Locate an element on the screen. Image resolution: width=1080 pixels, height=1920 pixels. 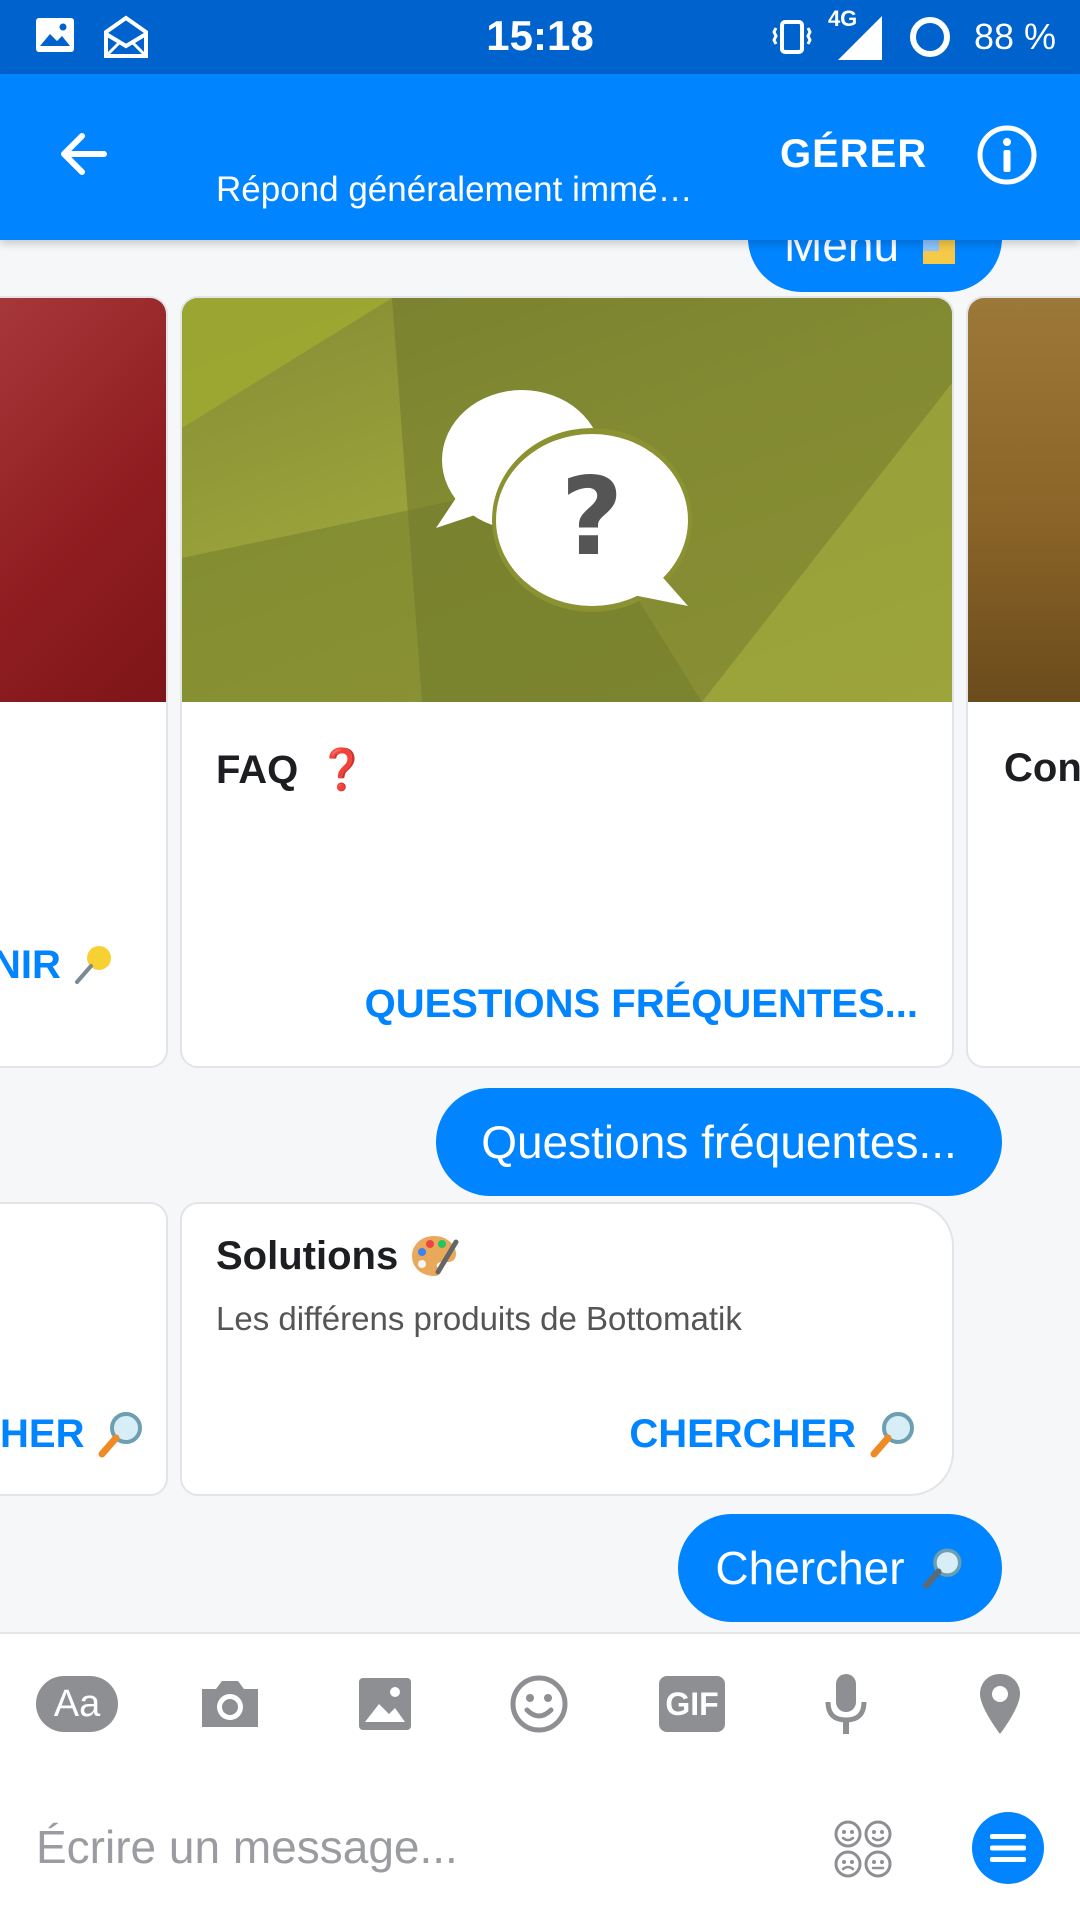
stickers-icon is located at coordinates (863, 1849).